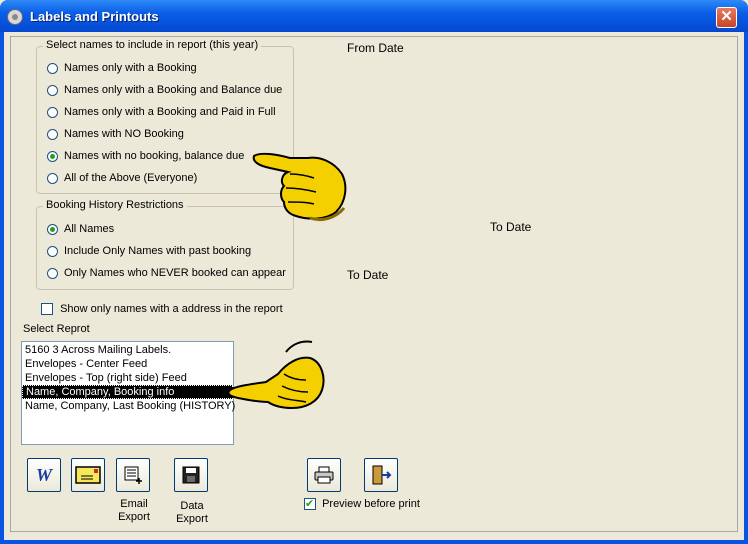 The image size is (748, 544). I want to click on floppy-disk-icon, so click(191, 475).